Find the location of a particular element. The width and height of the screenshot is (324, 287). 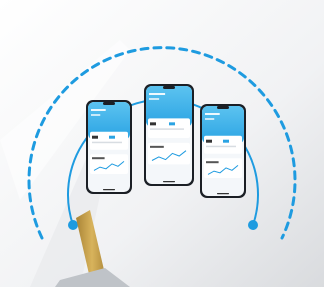

phone-right is located at coordinates (223, 151).